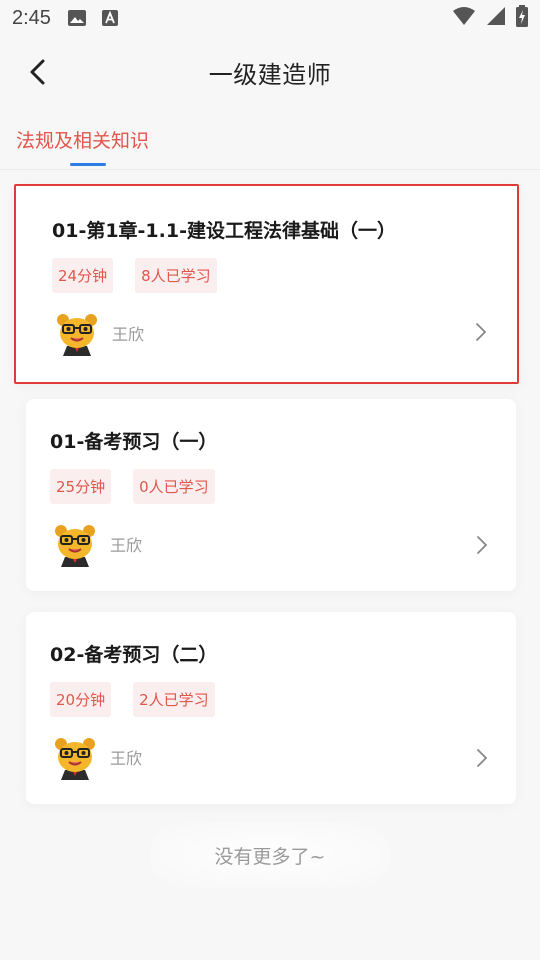 The image size is (540, 960). What do you see at coordinates (174, 486) in the screenshot?
I see `learners-badge: 0人已学习` at bounding box center [174, 486].